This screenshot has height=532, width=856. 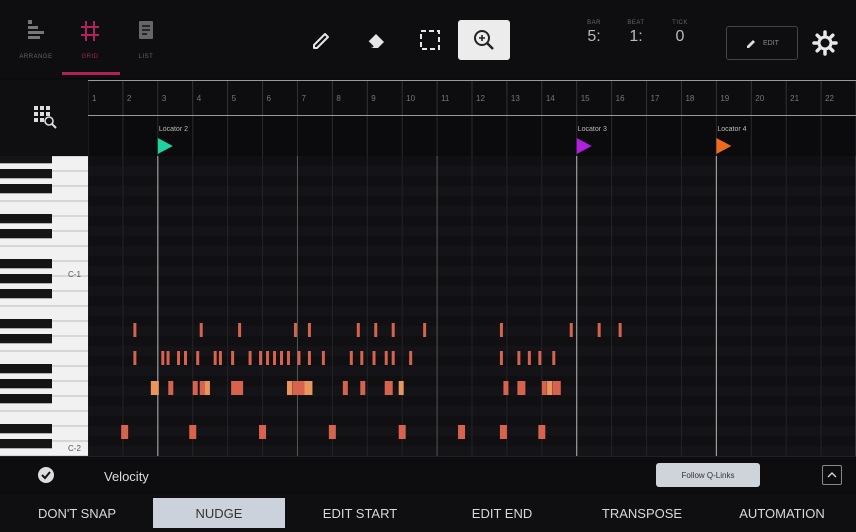 What do you see at coordinates (44, 306) in the screenshot?
I see `piano-keys` at bounding box center [44, 306].